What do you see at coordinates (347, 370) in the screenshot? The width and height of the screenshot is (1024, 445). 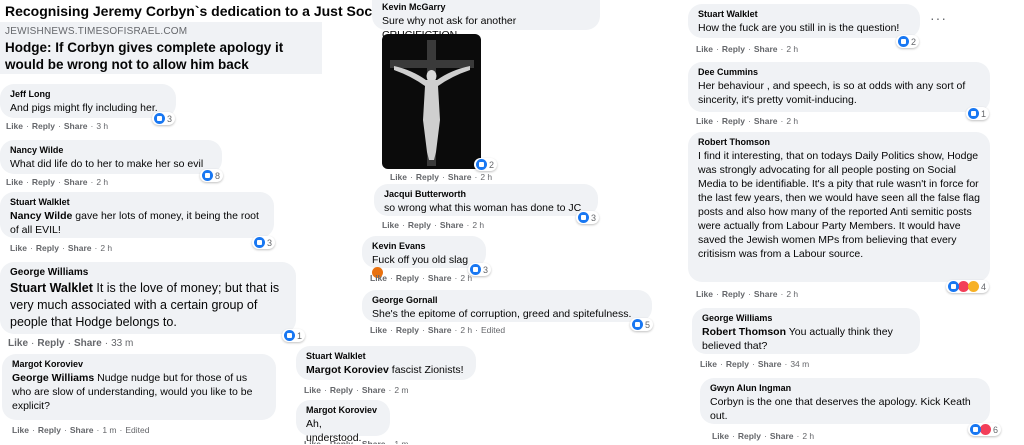 I see `mention-link: Margot Koroviev` at bounding box center [347, 370].